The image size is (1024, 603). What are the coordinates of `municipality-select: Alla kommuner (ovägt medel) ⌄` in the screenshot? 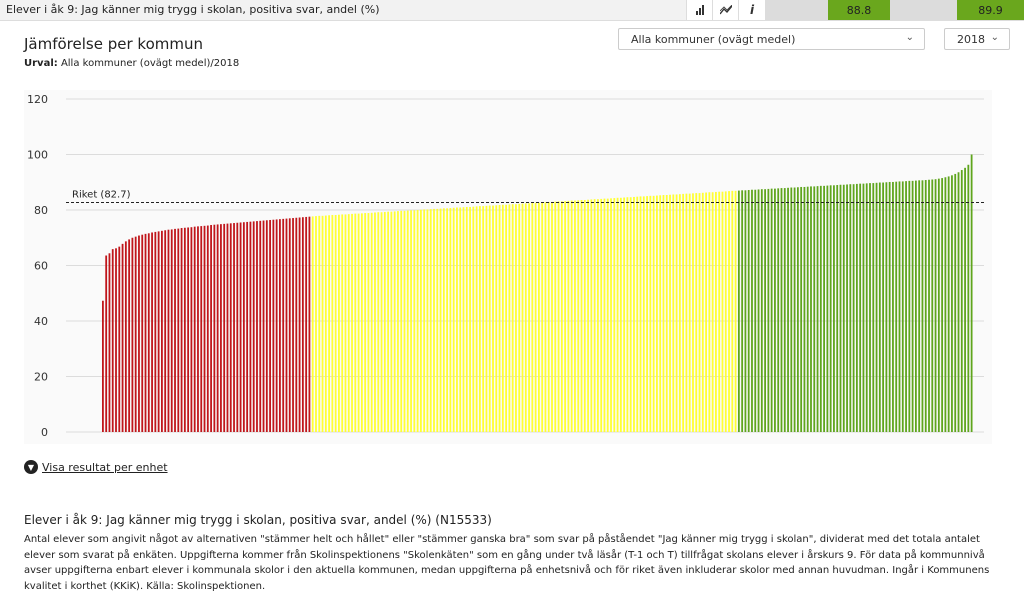 It's located at (771, 39).